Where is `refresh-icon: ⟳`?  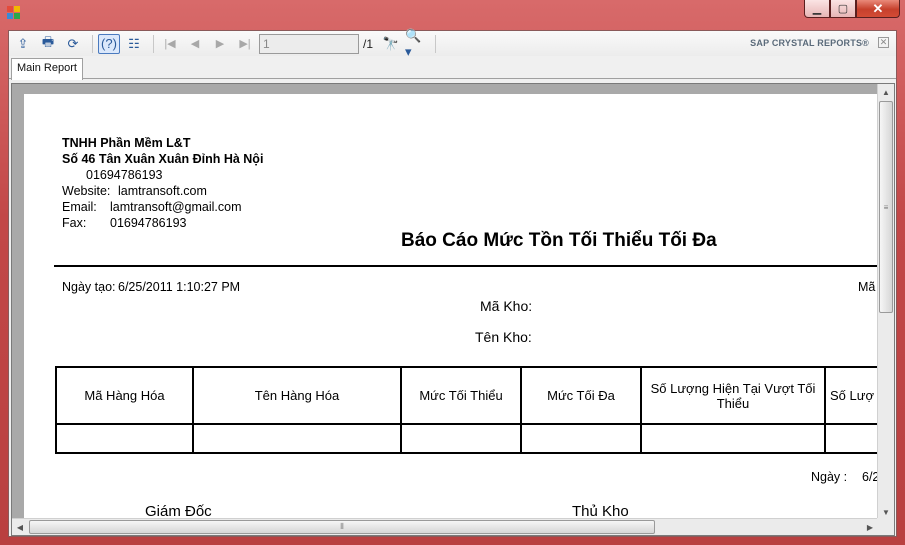
refresh-icon: ⟳ is located at coordinates (73, 44).